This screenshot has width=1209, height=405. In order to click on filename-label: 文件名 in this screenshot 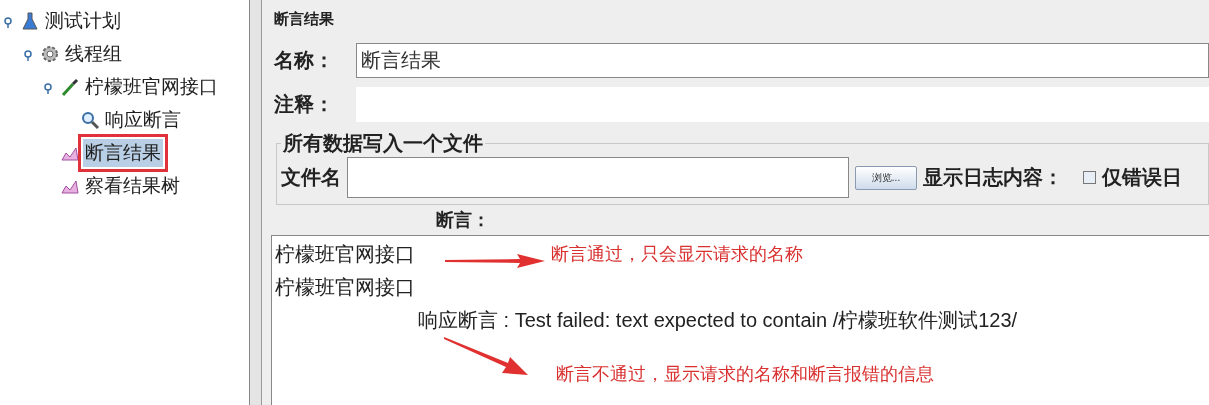, I will do `click(311, 177)`.